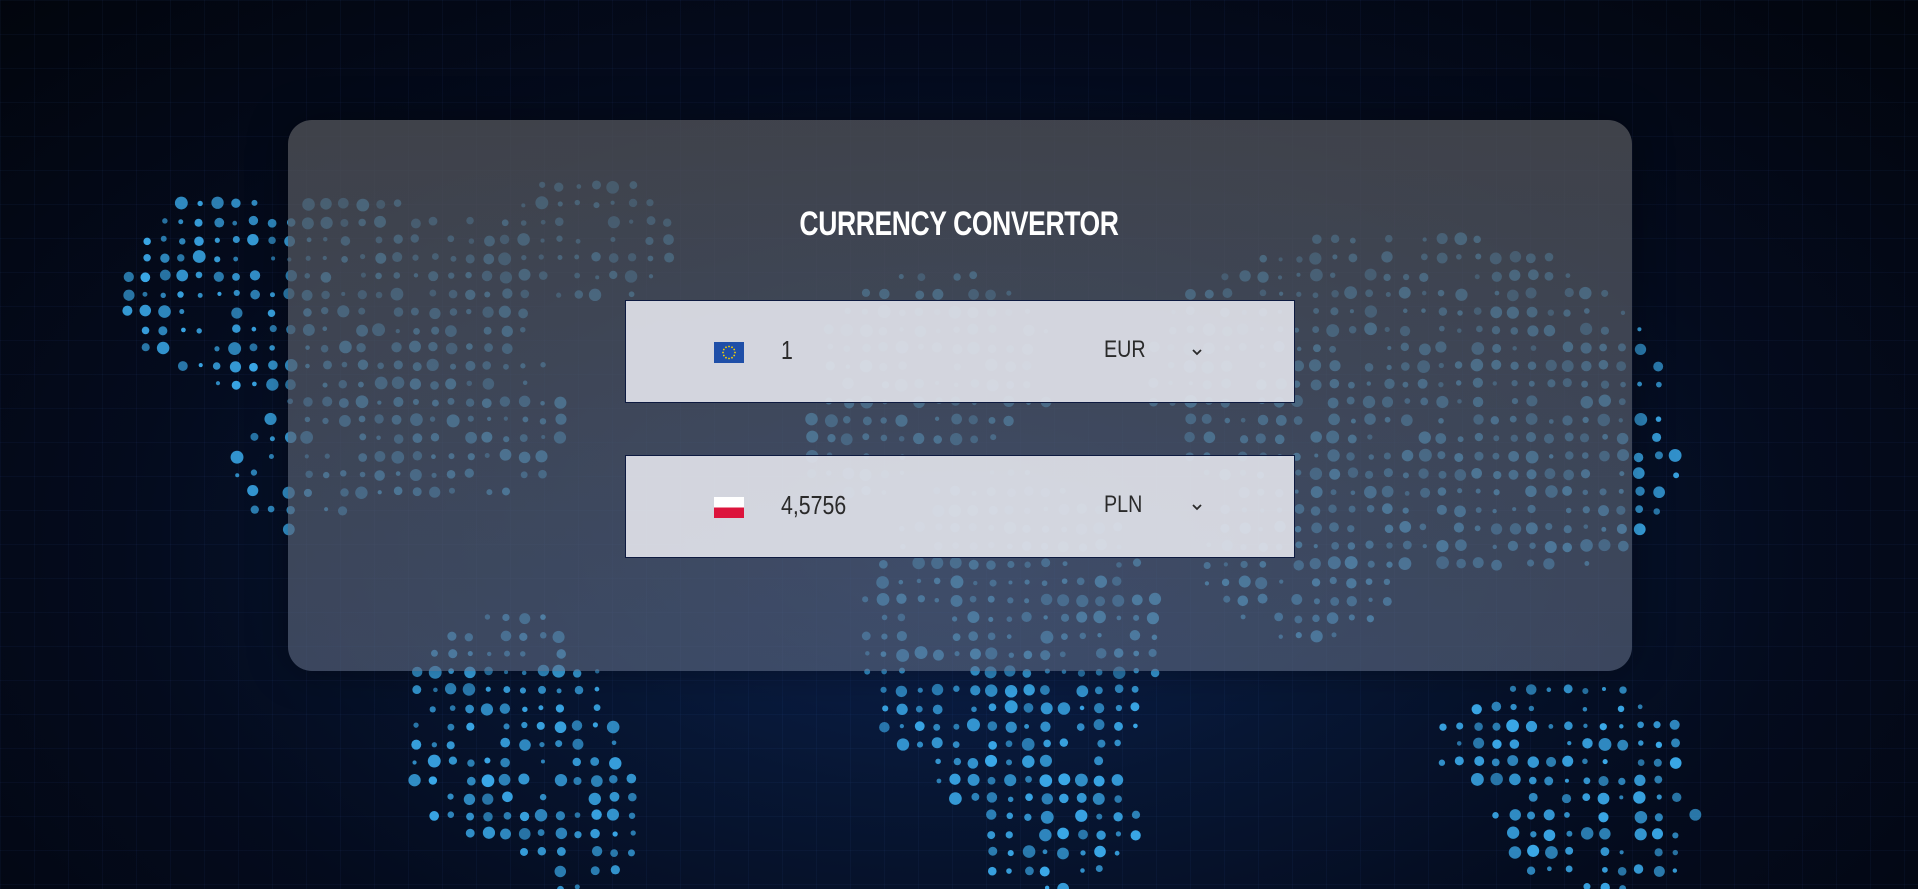 This screenshot has width=1918, height=889. Describe the element at coordinates (1125, 350) in the screenshot. I see `from-currency-select: EUR` at that location.